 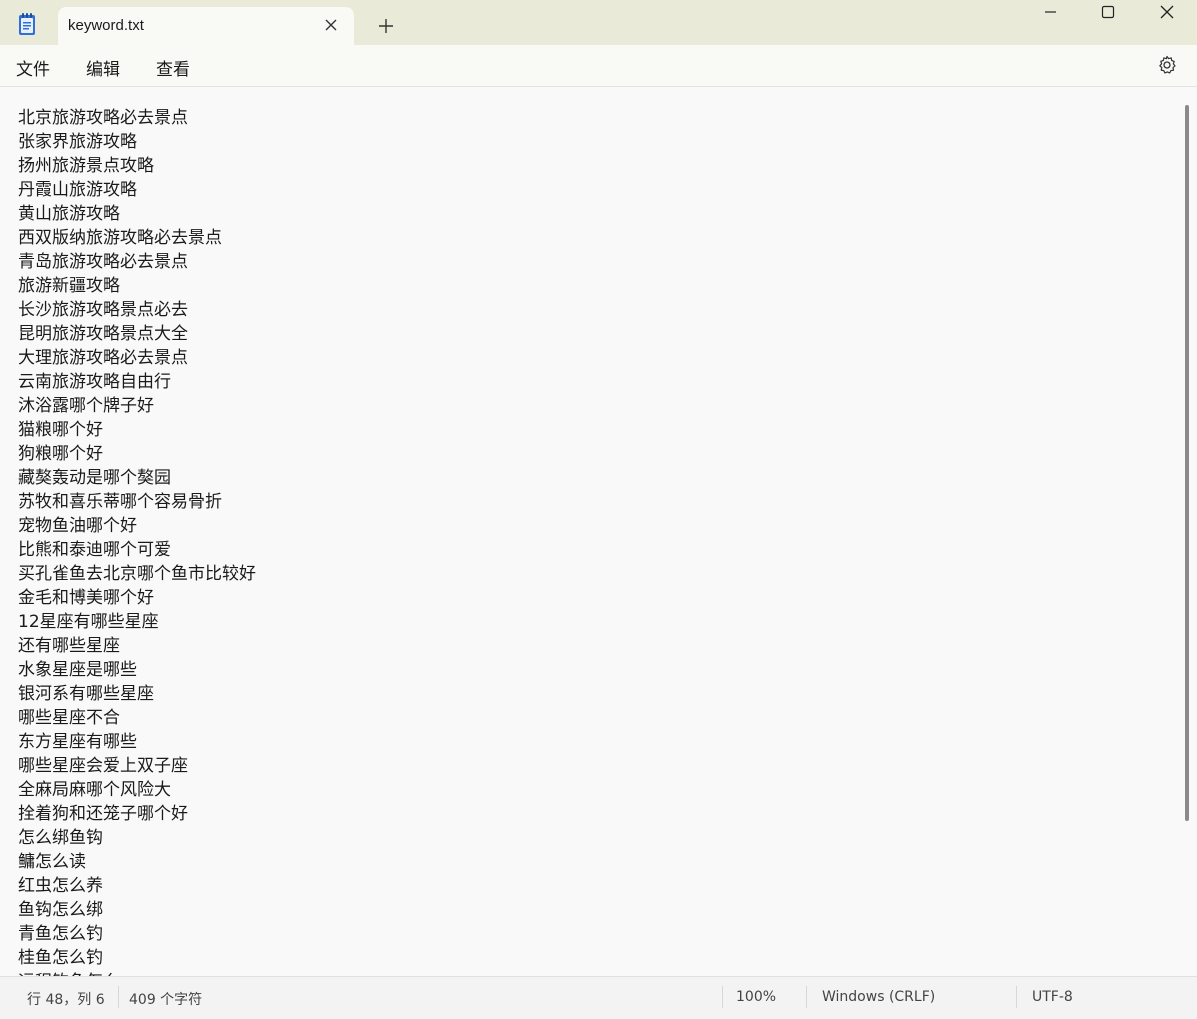 I want to click on menu-edit: 编辑, so click(x=103, y=67).